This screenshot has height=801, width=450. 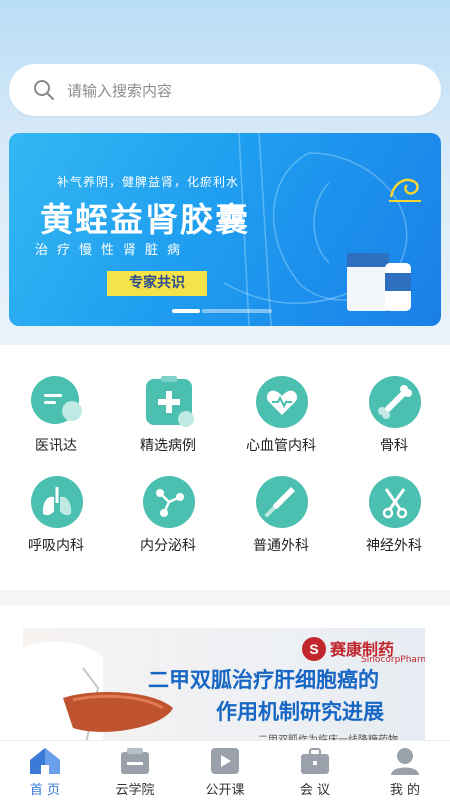 What do you see at coordinates (56, 546) in the screenshot?
I see `category-label: 呼吸内科` at bounding box center [56, 546].